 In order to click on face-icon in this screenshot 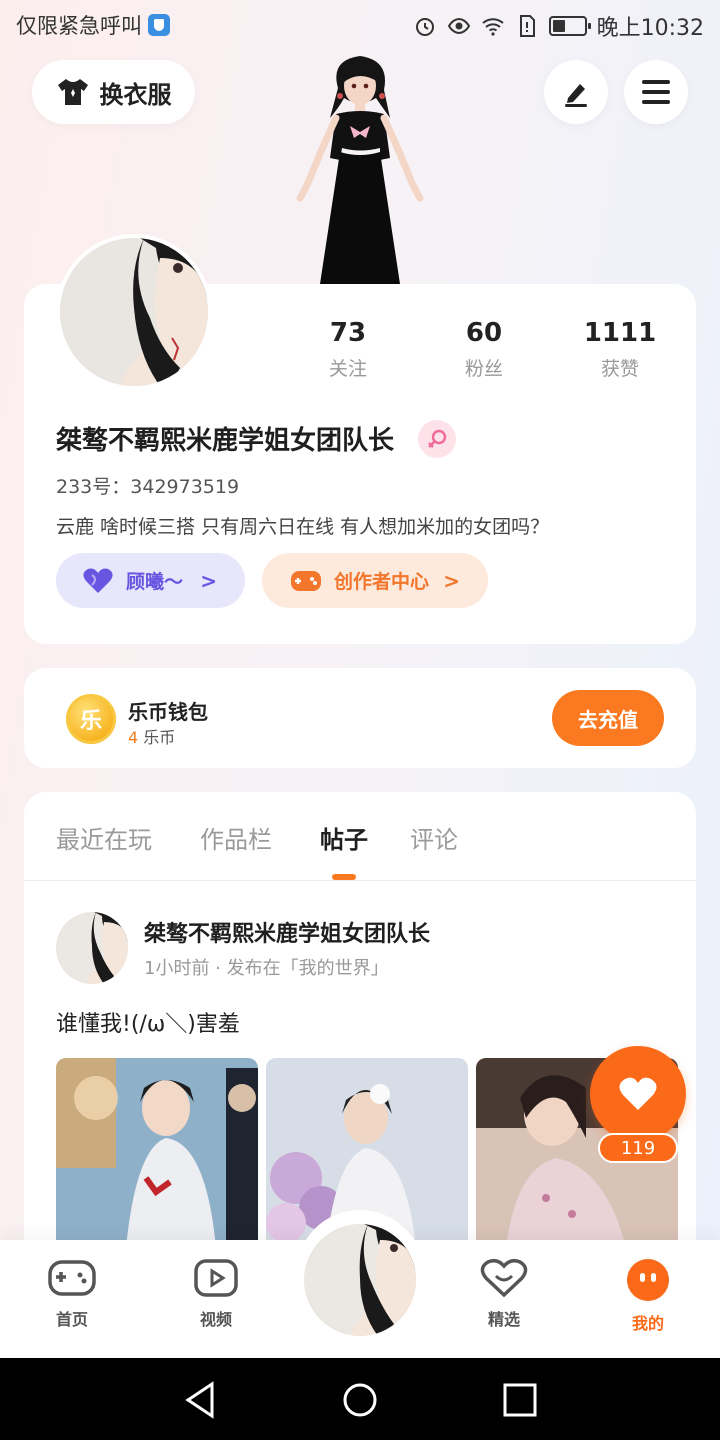, I will do `click(648, 1280)`.